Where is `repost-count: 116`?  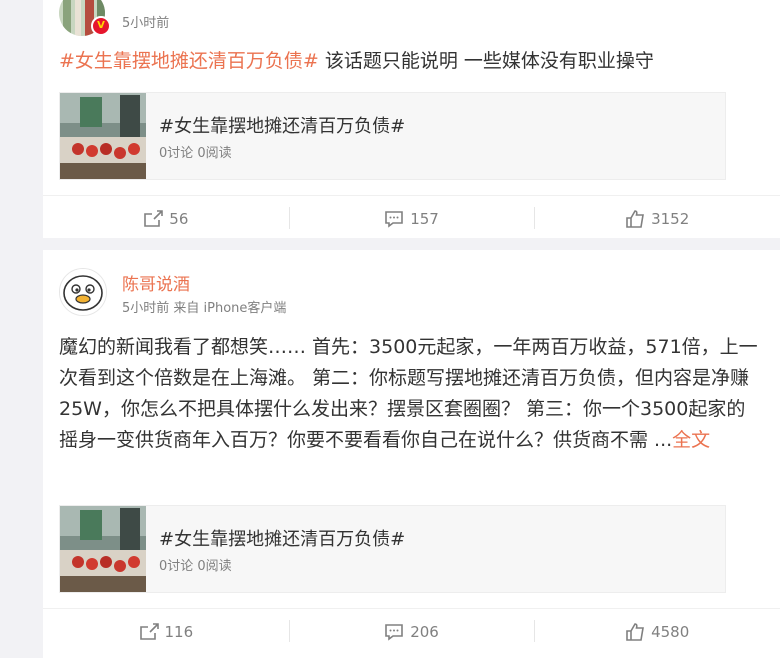 repost-count: 116 is located at coordinates (179, 632).